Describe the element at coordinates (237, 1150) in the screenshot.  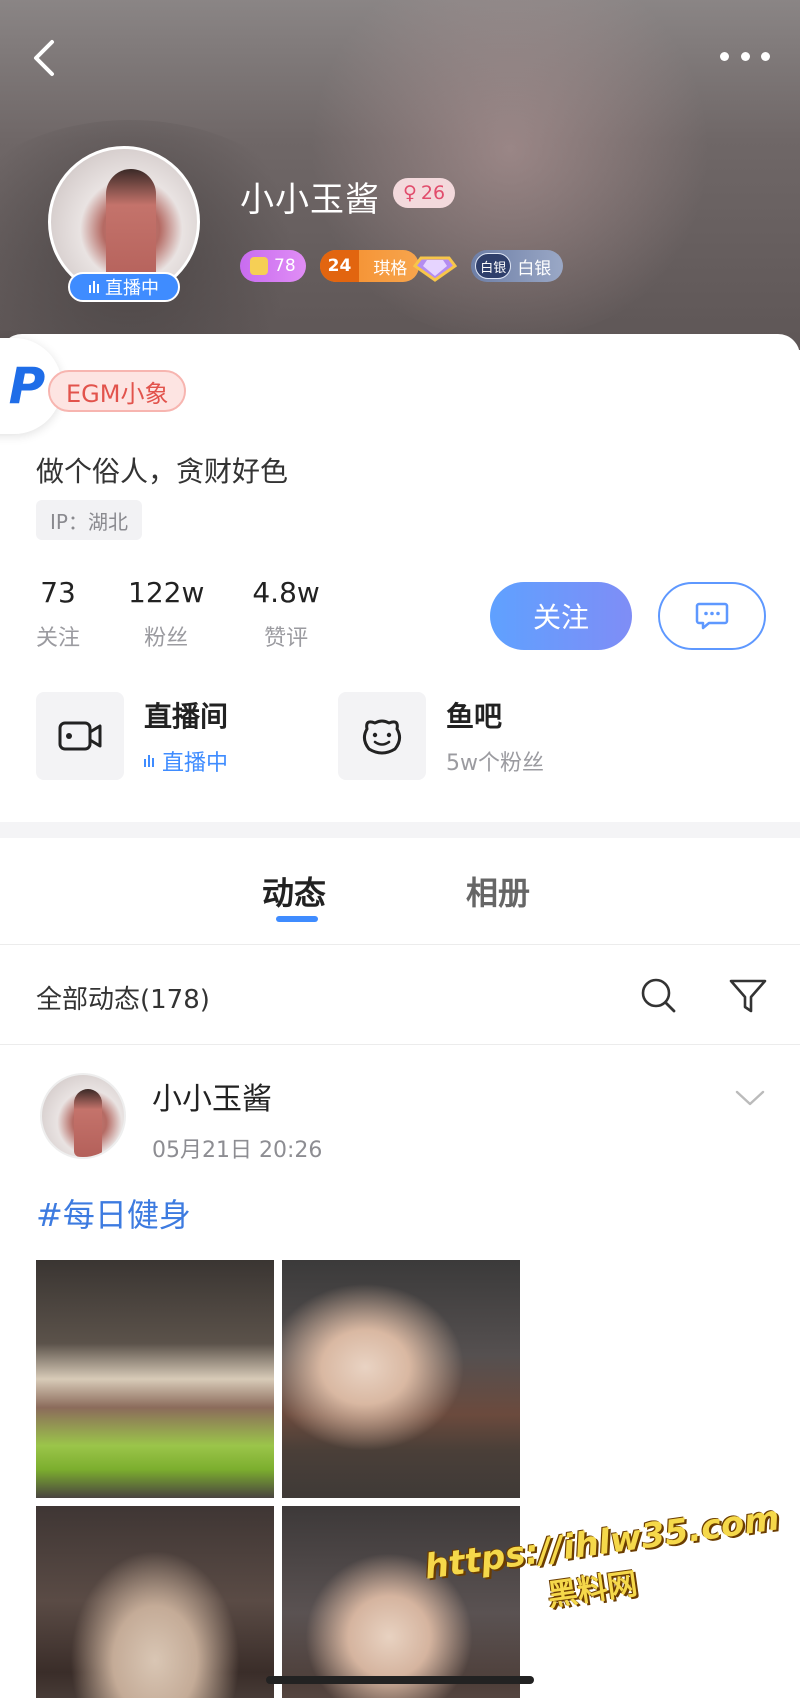
I see `post-timestamp: 05月21日 20:26` at that location.